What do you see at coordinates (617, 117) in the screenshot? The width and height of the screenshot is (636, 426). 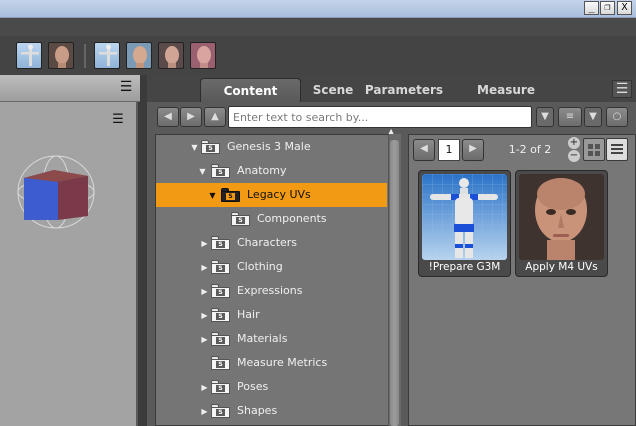 I see `search-icon: ○` at bounding box center [617, 117].